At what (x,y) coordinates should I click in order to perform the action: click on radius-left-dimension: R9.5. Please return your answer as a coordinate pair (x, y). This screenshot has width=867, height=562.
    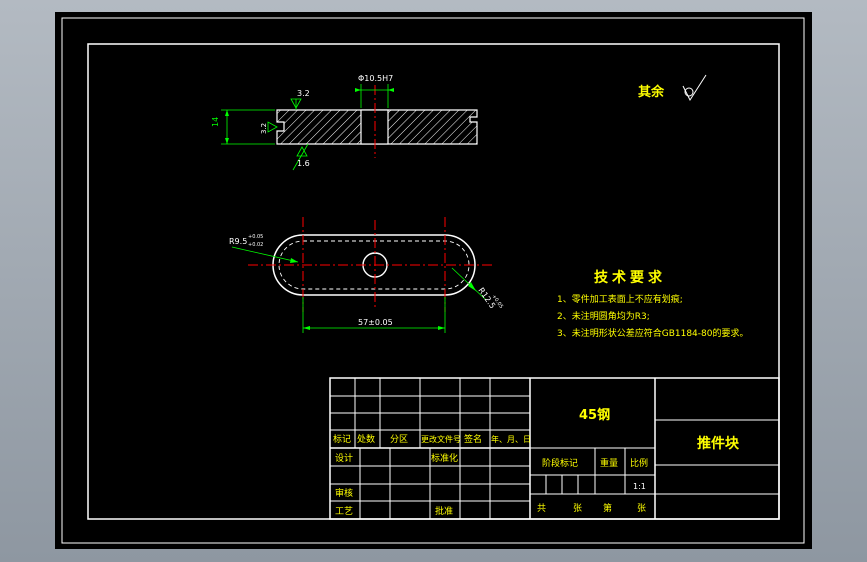
    Looking at the image, I should click on (238, 241).